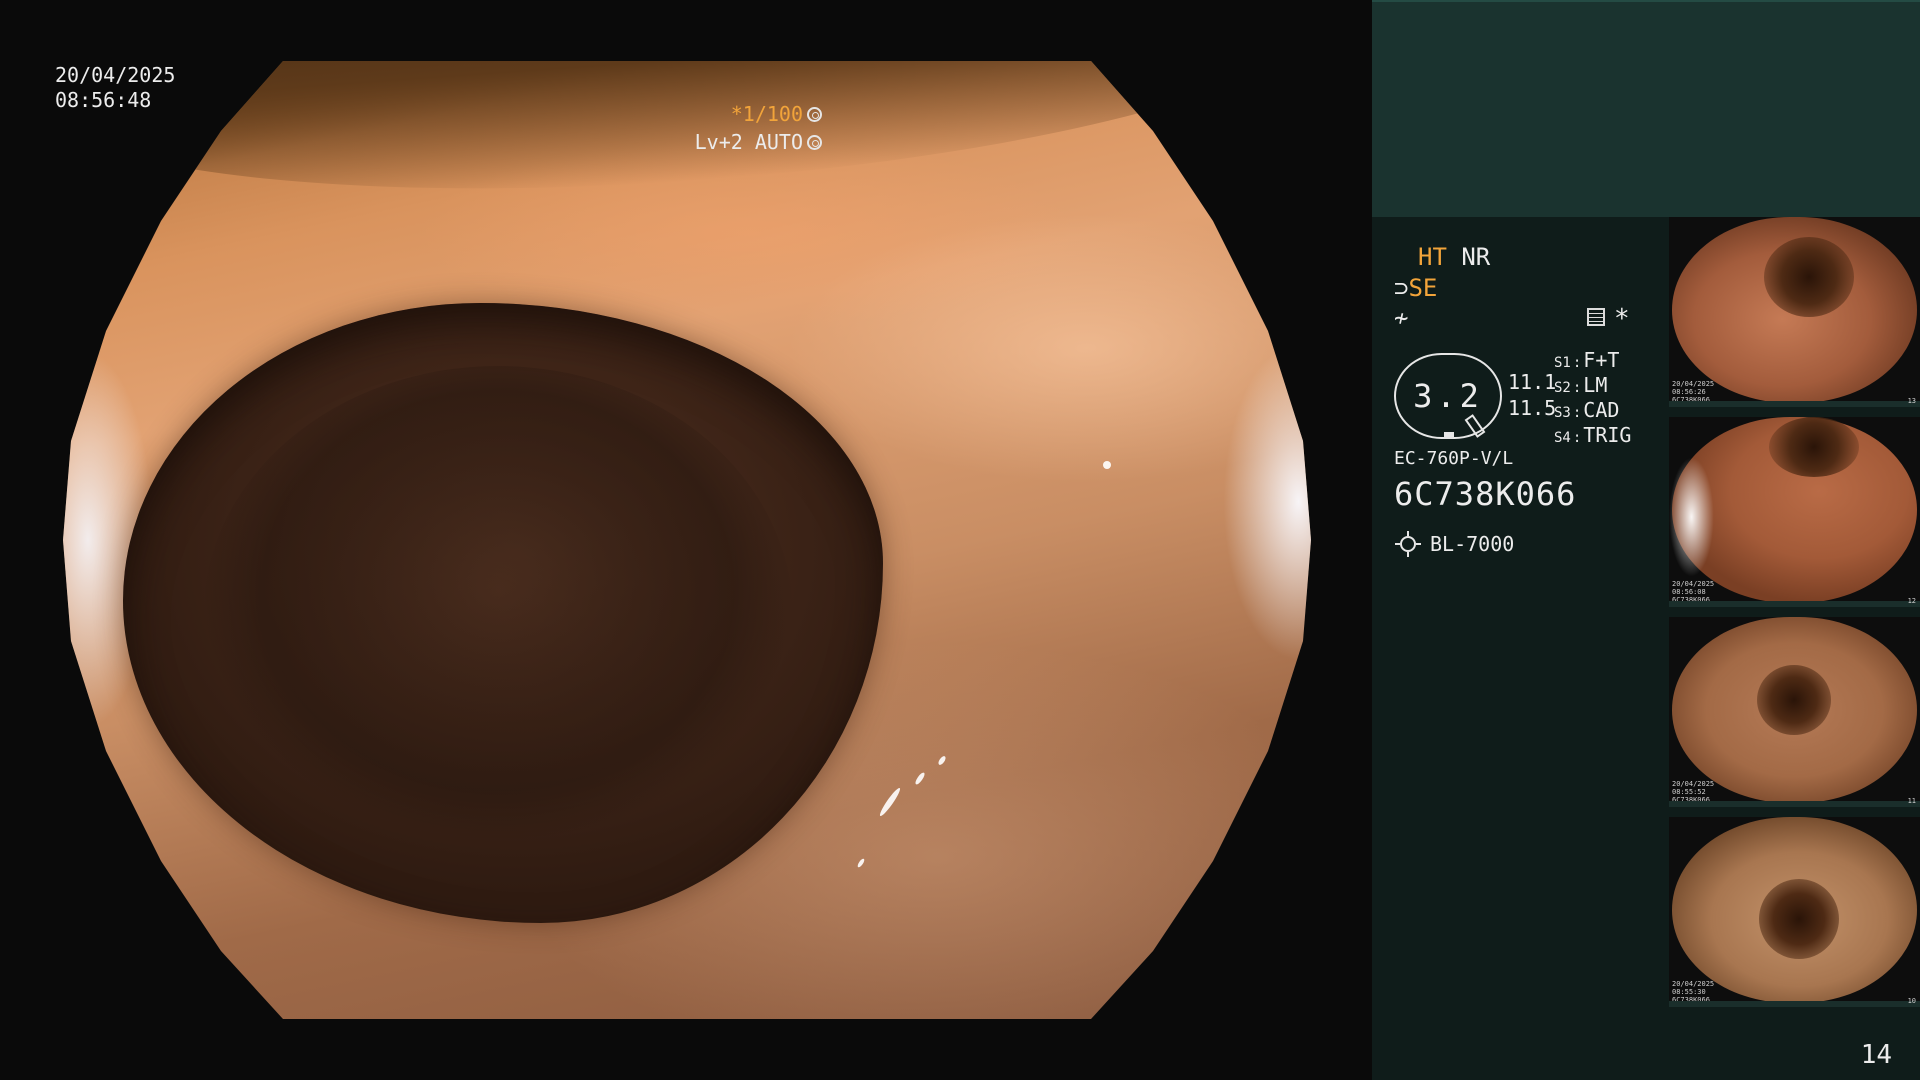 The height and width of the screenshot is (1080, 1920). Describe the element at coordinates (687, 144) in the screenshot. I see `mucosal-fold` at that location.